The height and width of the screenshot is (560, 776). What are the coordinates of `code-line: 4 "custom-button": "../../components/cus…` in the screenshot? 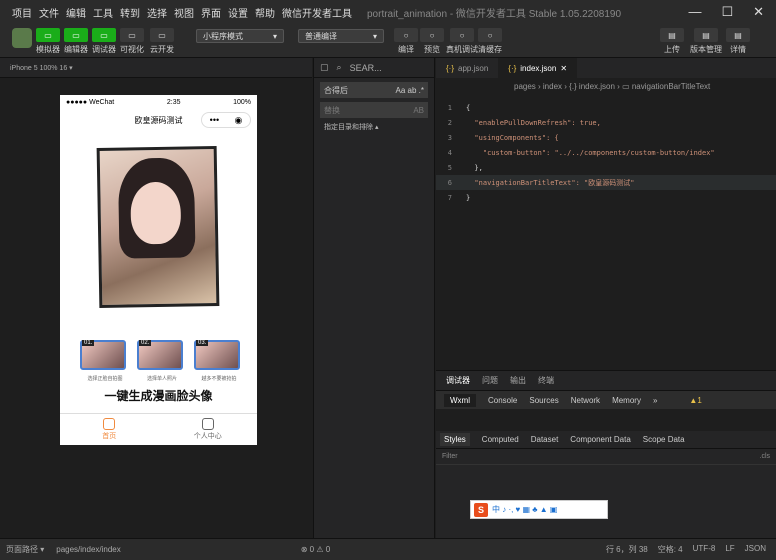 It's located at (606, 152).